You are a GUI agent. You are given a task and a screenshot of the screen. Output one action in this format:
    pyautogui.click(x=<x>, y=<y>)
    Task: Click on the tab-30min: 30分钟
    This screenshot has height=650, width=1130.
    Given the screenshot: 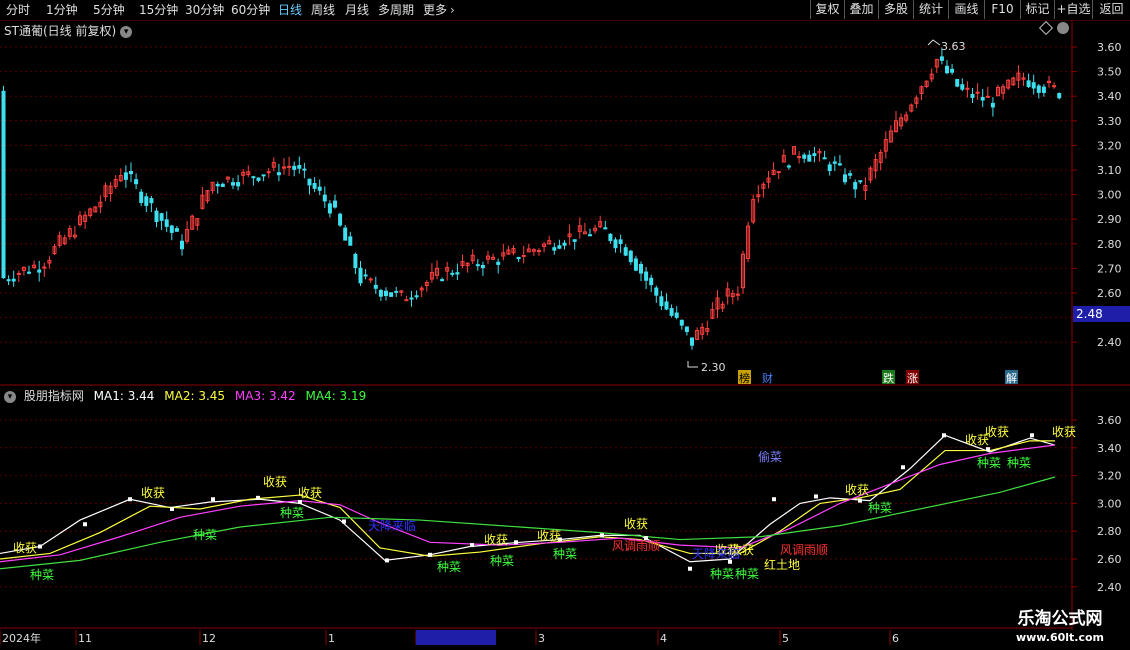 What is the action you would take?
    pyautogui.click(x=204, y=10)
    